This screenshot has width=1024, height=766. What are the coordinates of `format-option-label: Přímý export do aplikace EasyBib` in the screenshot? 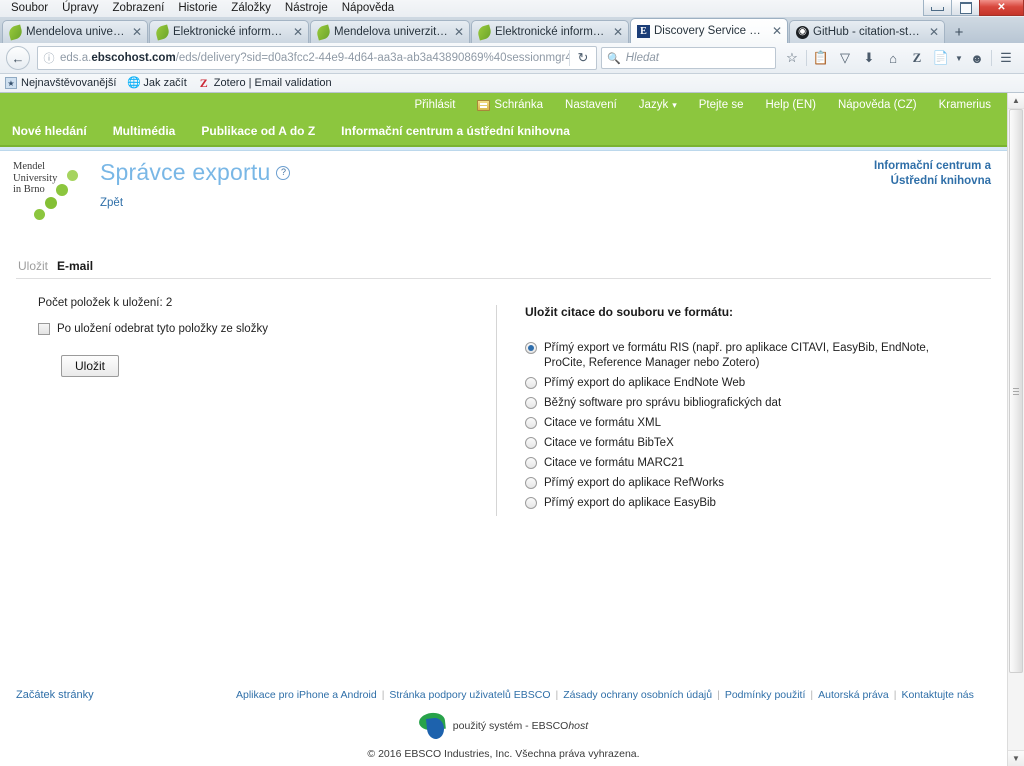 It's located at (630, 503).